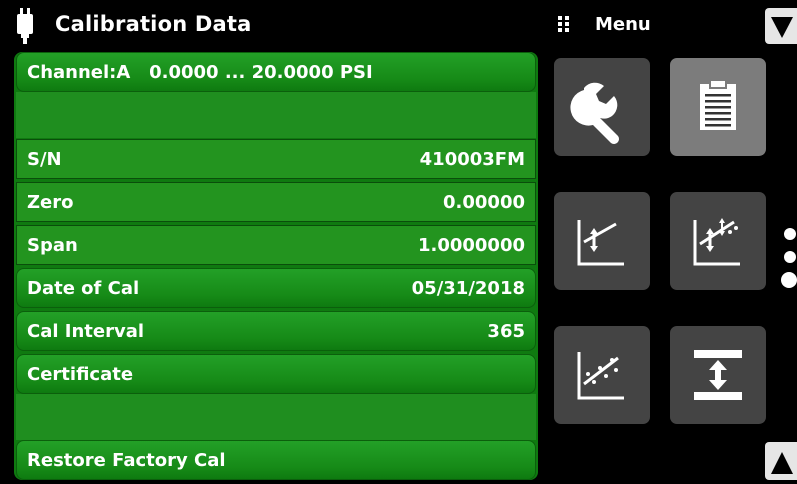 This screenshot has width=797, height=484. Describe the element at coordinates (52, 245) in the screenshot. I see `row-label: Span` at that location.